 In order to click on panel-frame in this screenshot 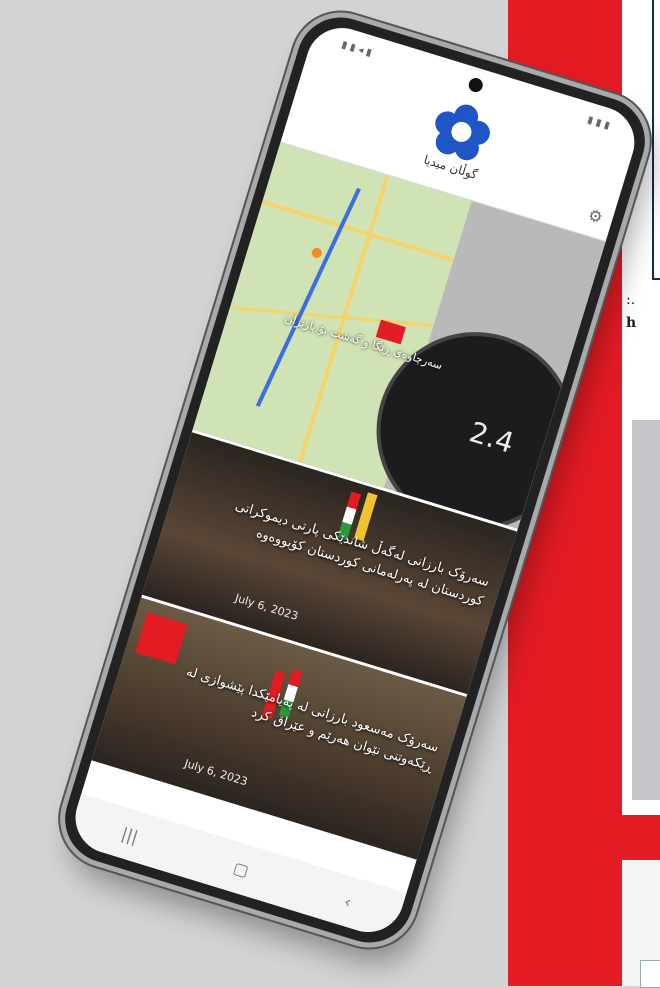, I will do `click(656, 140)`.